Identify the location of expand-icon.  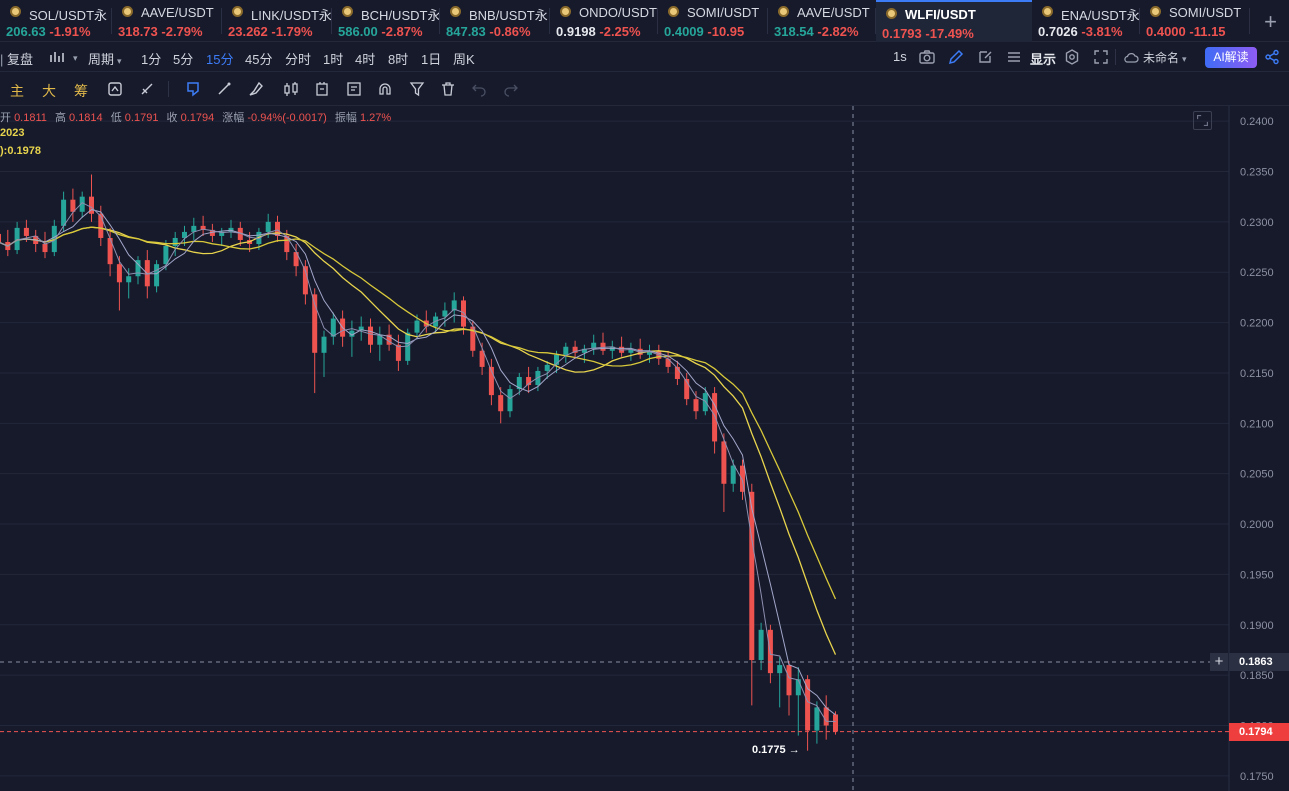
(1202, 120).